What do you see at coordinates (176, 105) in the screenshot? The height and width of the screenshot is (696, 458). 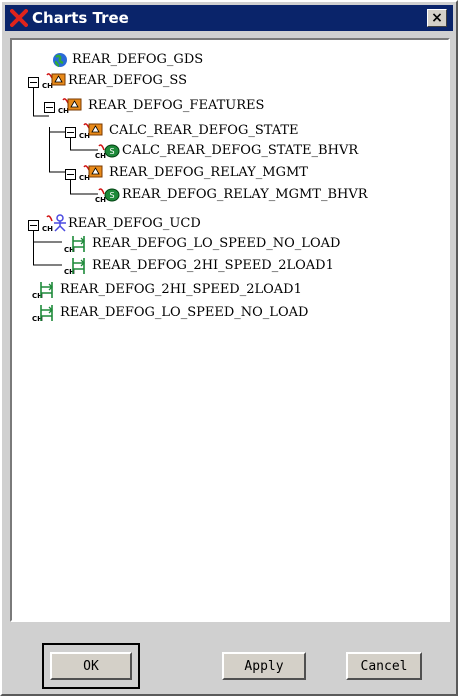 I see `node-label: REAR_DEFOG_FEATURES` at bounding box center [176, 105].